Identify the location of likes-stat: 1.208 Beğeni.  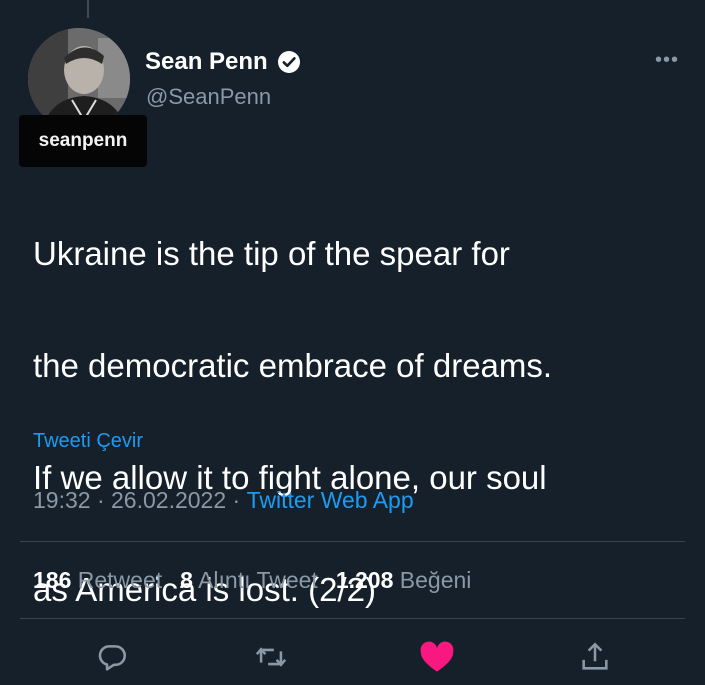
(404, 580).